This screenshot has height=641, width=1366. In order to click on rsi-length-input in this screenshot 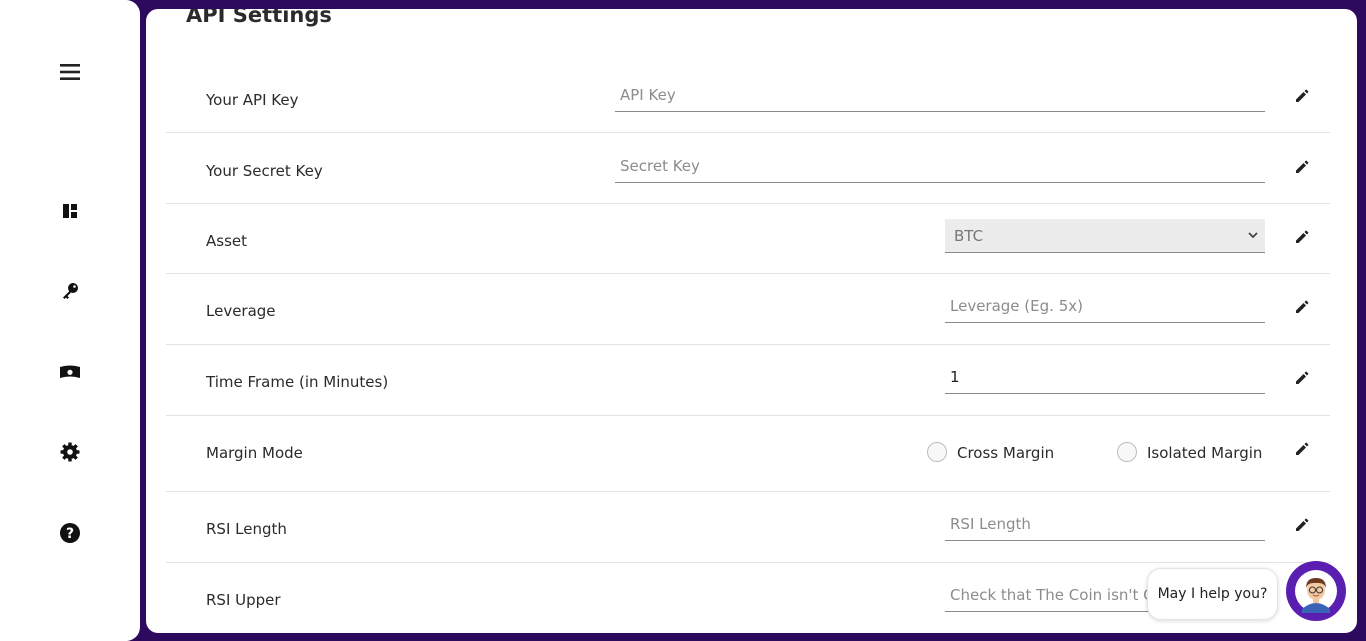, I will do `click(1105, 524)`.